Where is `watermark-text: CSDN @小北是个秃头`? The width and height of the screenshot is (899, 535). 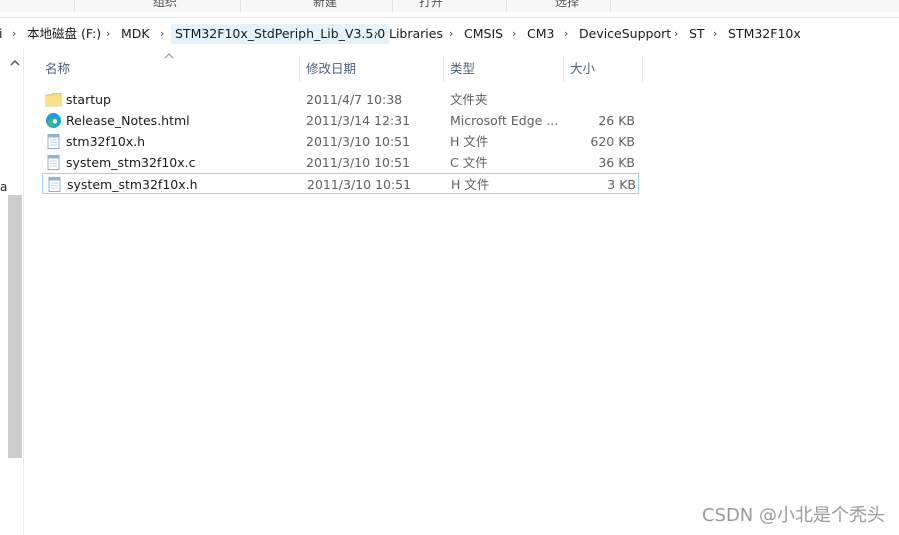 watermark-text: CSDN @小北是个秃头 is located at coordinates (793, 515).